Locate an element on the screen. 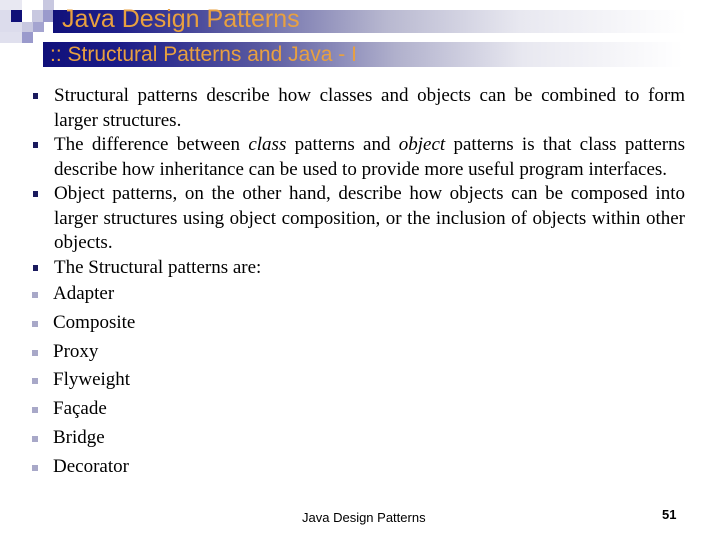 The width and height of the screenshot is (720, 540). footer-text: Java Design Patterns is located at coordinates (364, 517).